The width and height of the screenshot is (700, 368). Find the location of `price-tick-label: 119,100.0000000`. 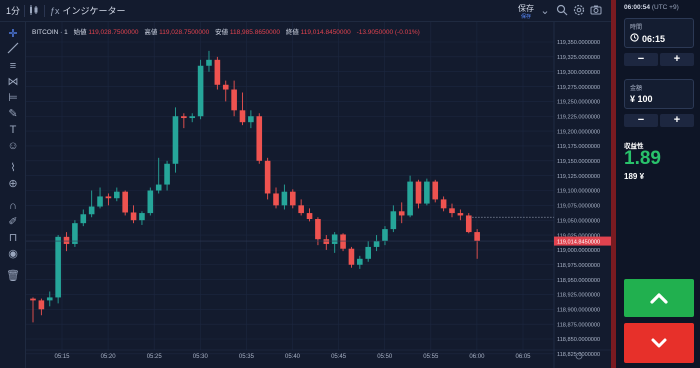

price-tick-label: 119,100.0000000 is located at coordinates (578, 192).